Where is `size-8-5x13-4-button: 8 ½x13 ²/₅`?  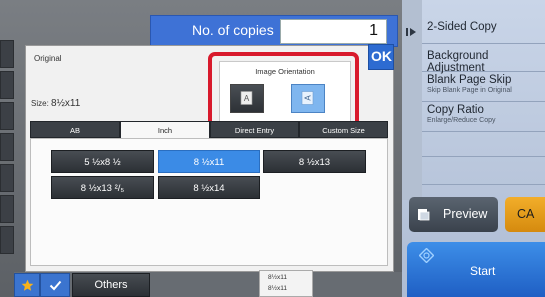
size-8-5x13-4-button: 8 ½x13 ²/₅ is located at coordinates (102, 187).